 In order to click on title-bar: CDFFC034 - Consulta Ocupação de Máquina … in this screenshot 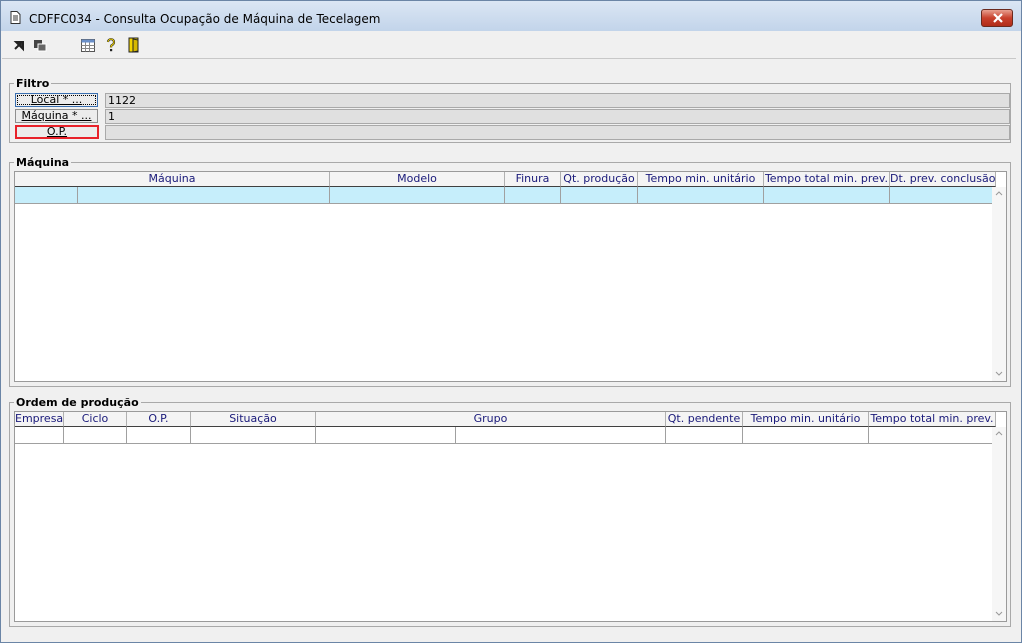, I will do `click(511, 16)`.